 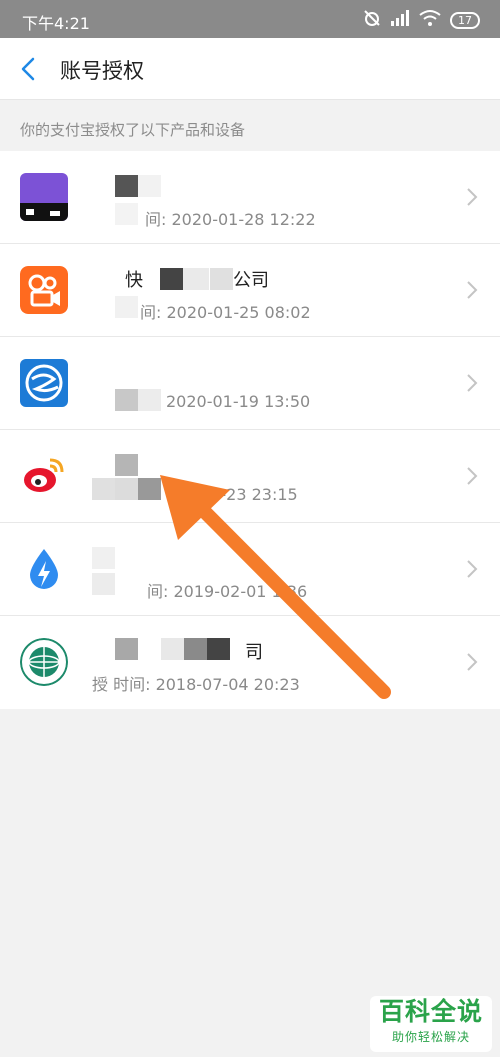 What do you see at coordinates (44, 290) in the screenshot?
I see `kuaishou-icon` at bounding box center [44, 290].